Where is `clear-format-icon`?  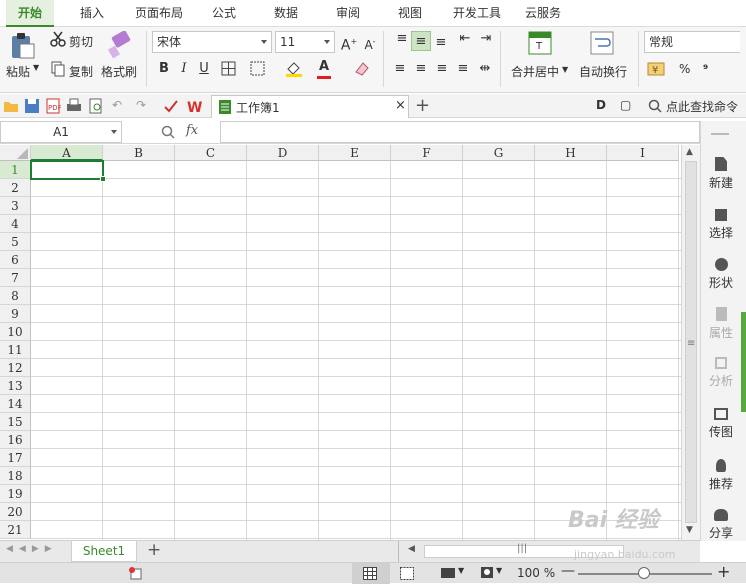 clear-format-icon is located at coordinates (362, 69).